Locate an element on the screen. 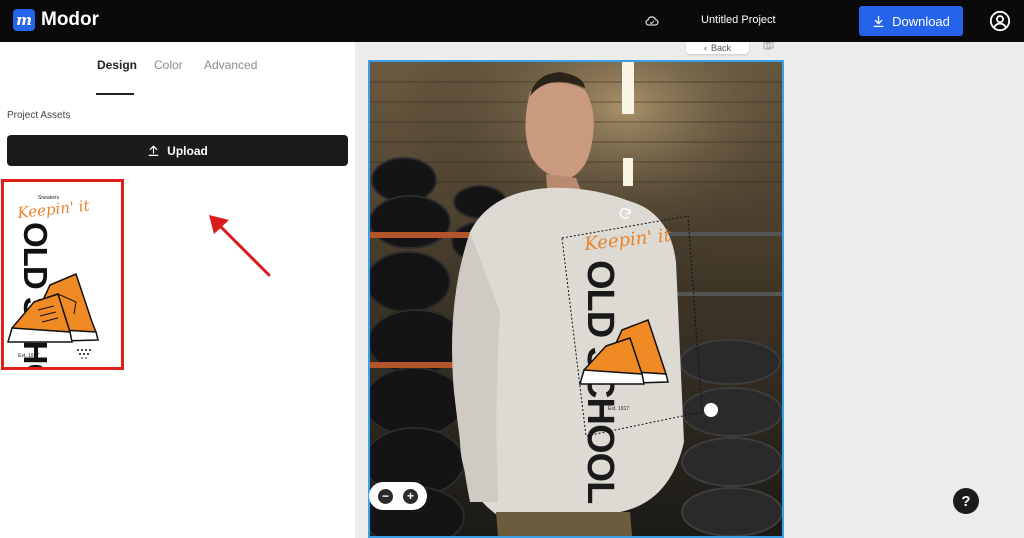 Image resolution: width=1024 pixels, height=538 pixels. help-button: ? is located at coordinates (966, 501).